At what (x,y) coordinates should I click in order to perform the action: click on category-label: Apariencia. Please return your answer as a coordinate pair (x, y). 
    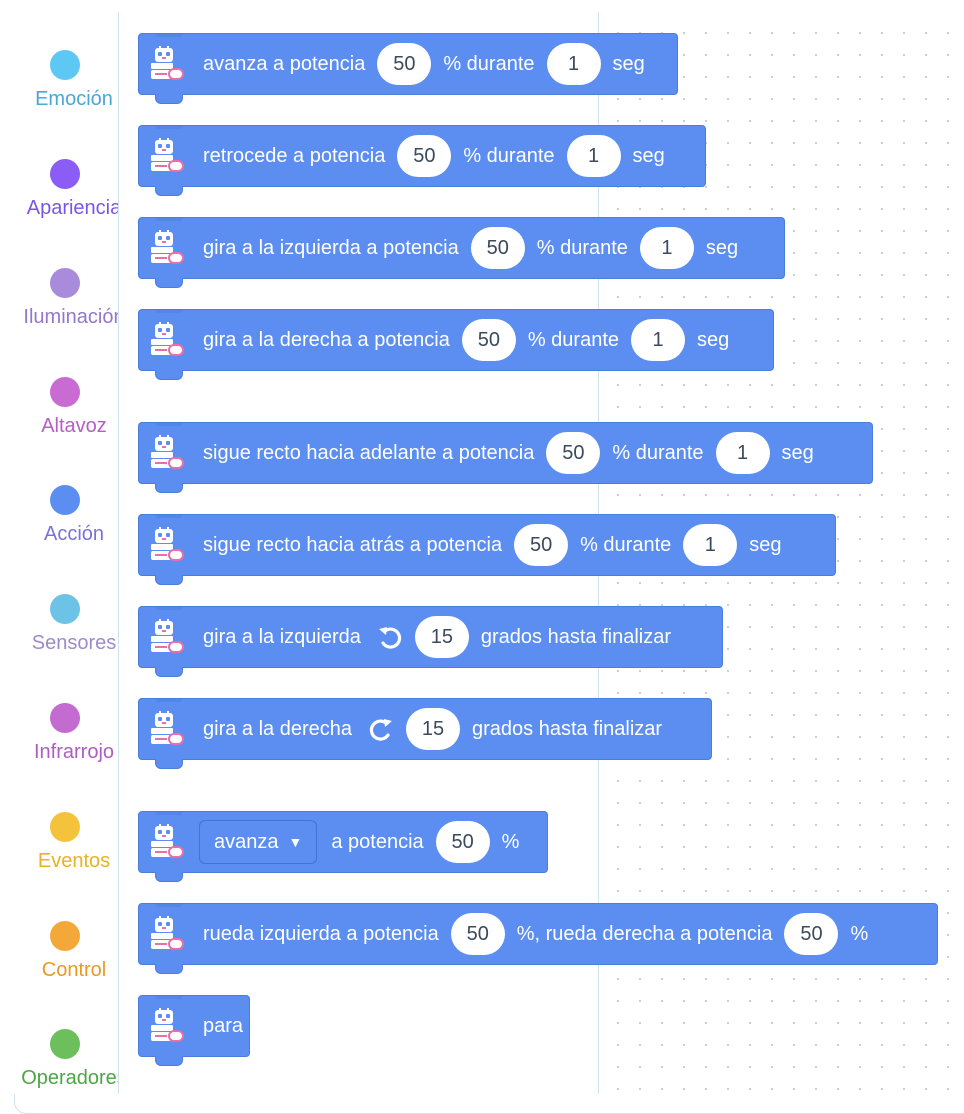
    Looking at the image, I should click on (72, 208).